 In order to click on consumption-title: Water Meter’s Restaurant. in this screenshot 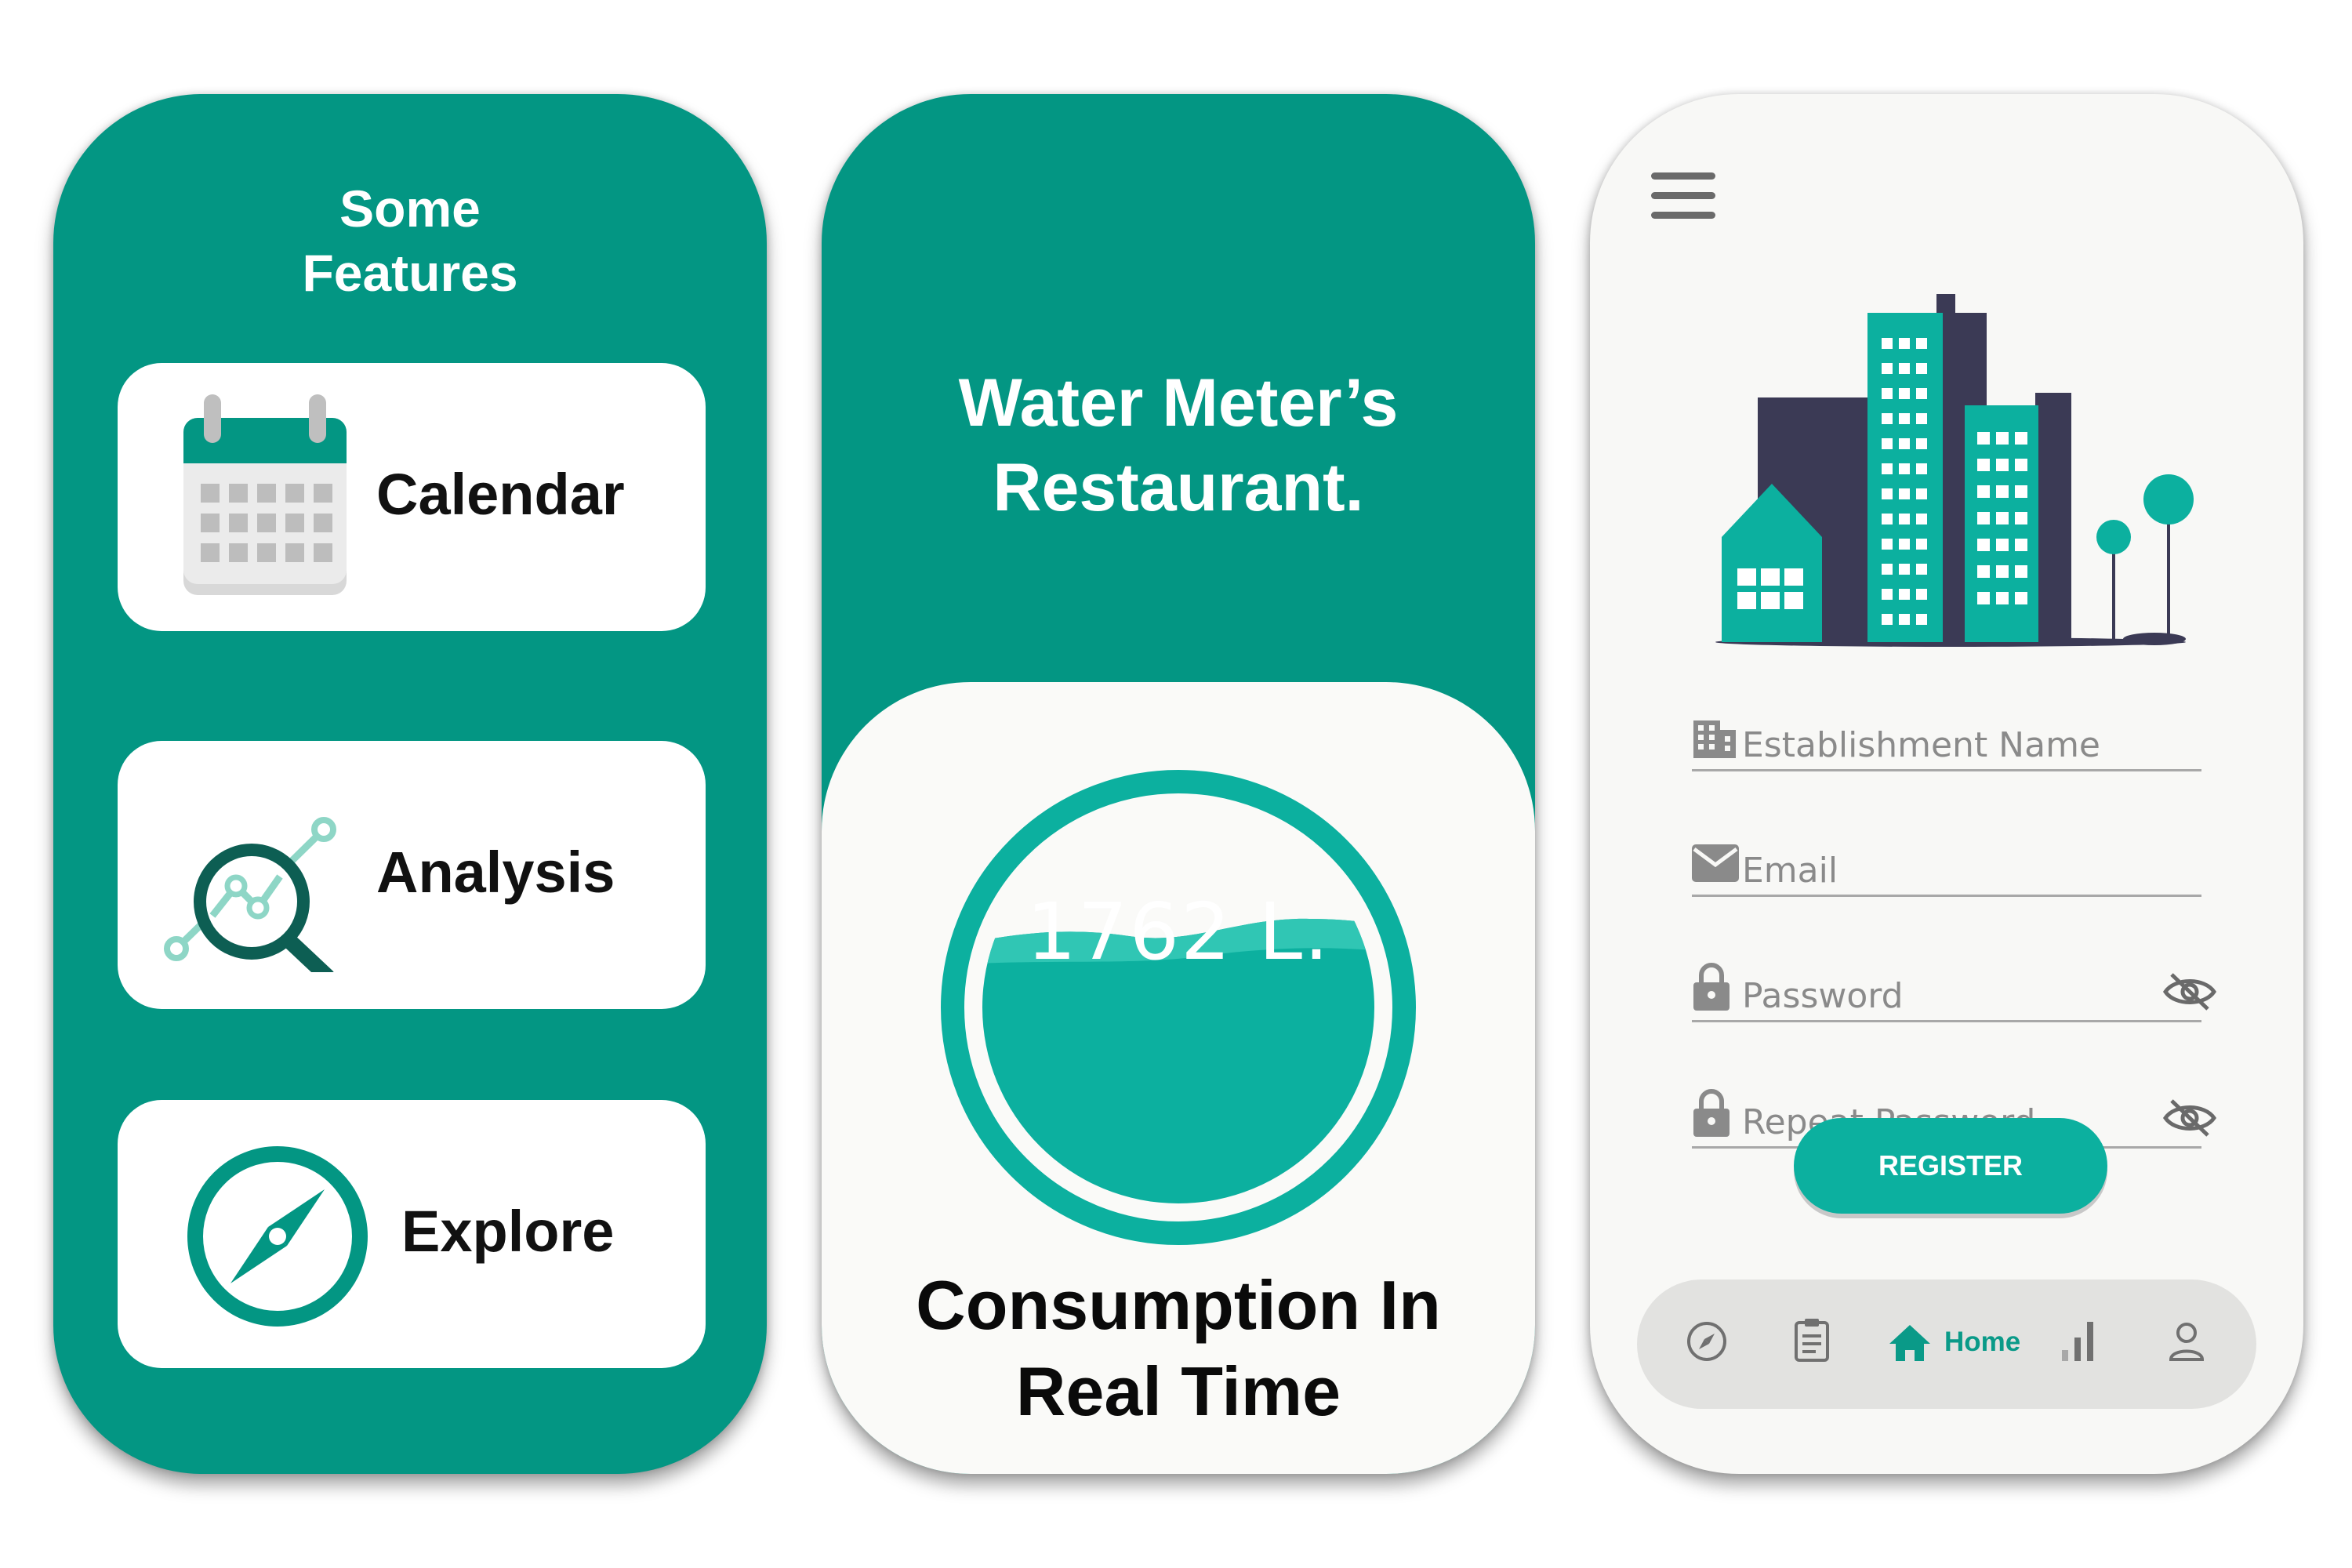, I will do `click(1178, 445)`.